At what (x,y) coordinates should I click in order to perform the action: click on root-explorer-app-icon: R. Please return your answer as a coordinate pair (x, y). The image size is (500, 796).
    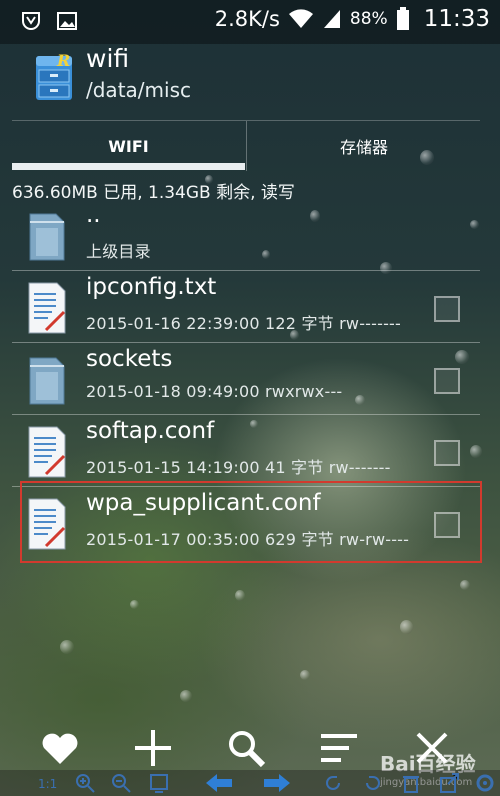
    Looking at the image, I should click on (54, 76).